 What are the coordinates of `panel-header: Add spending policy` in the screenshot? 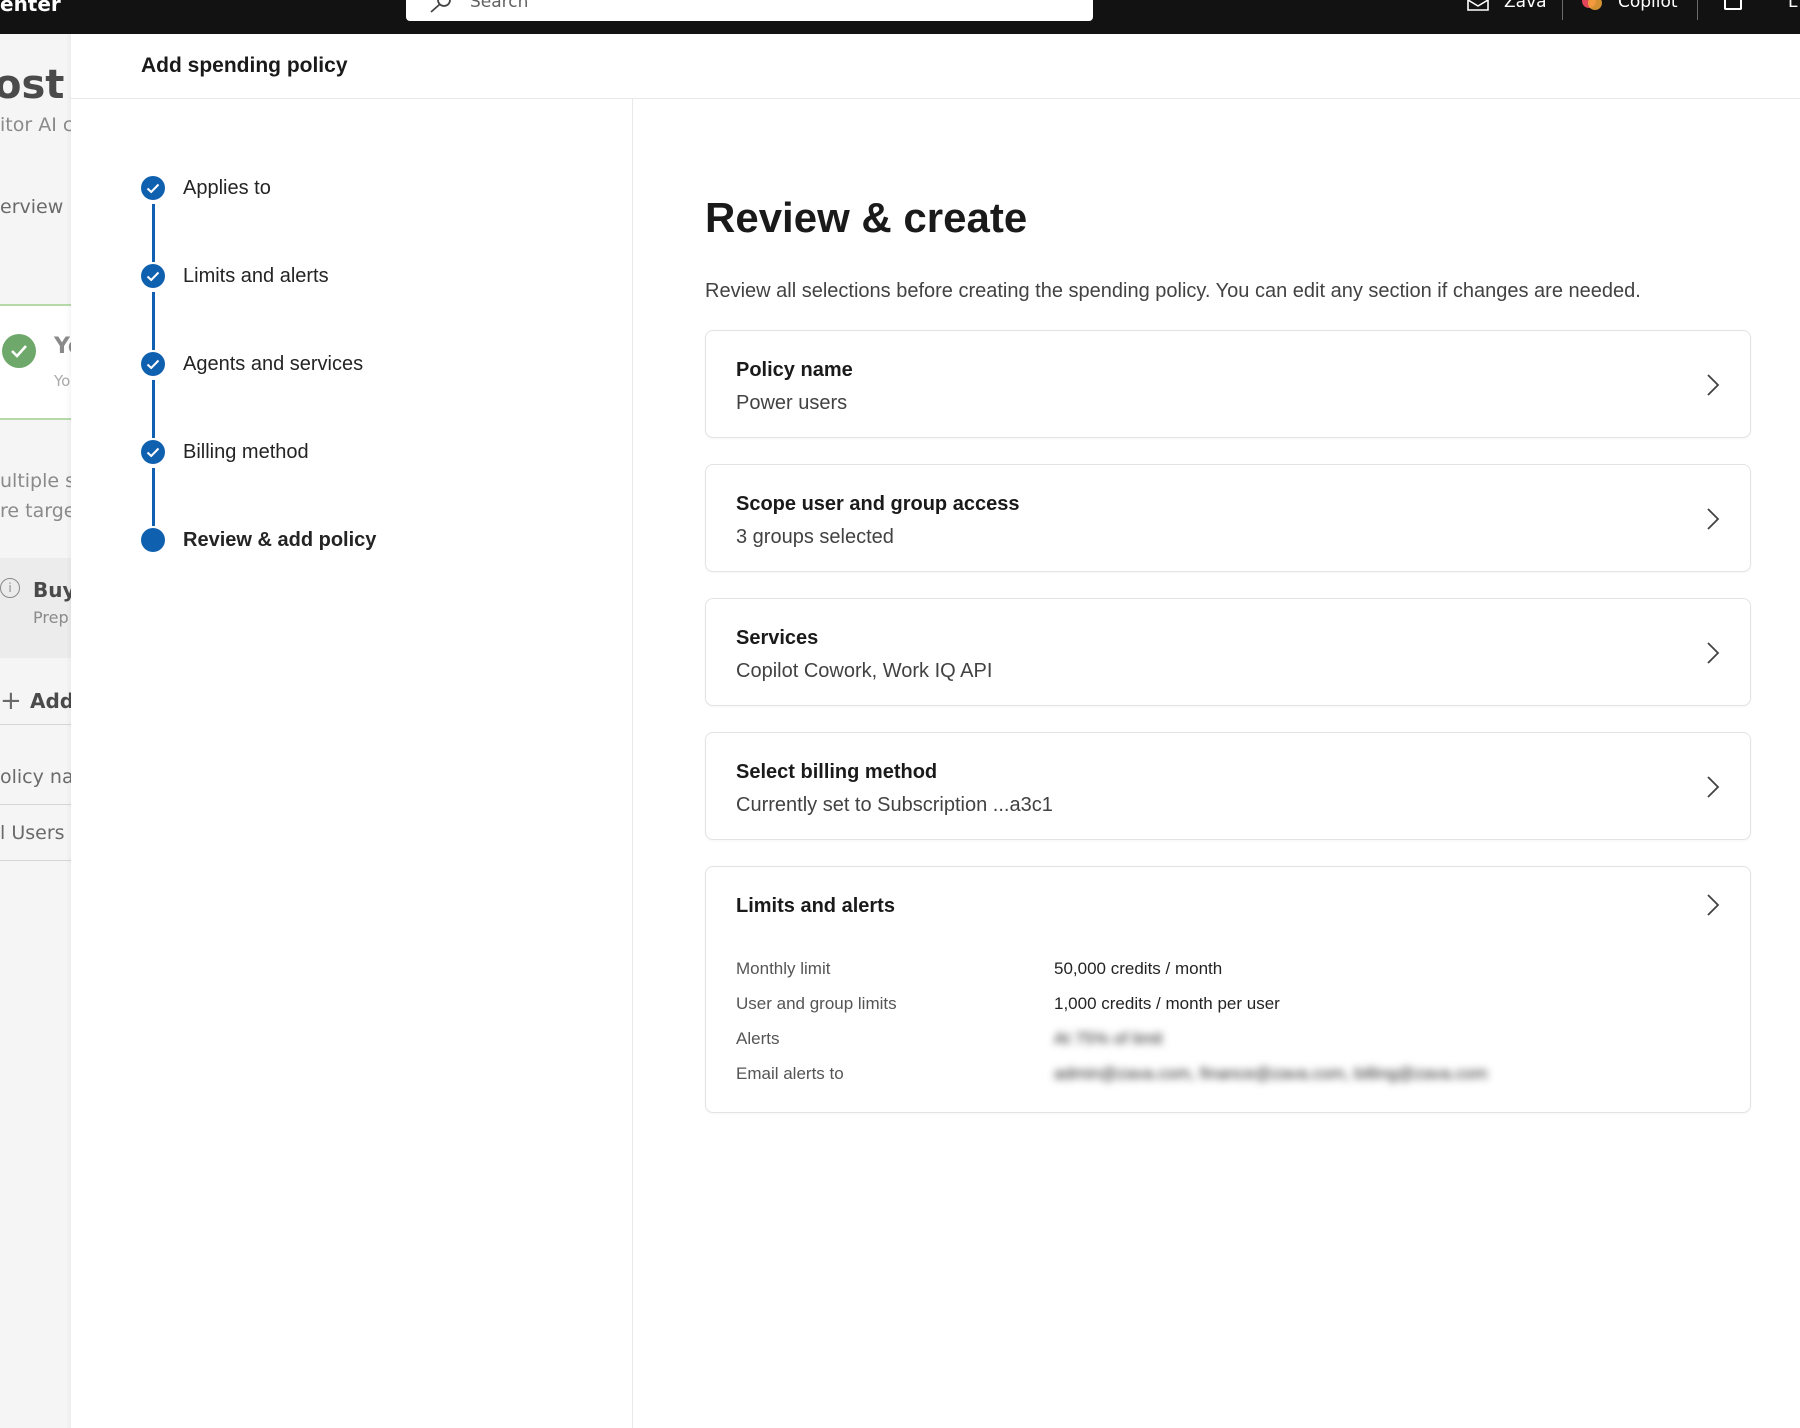 It's located at (935, 66).